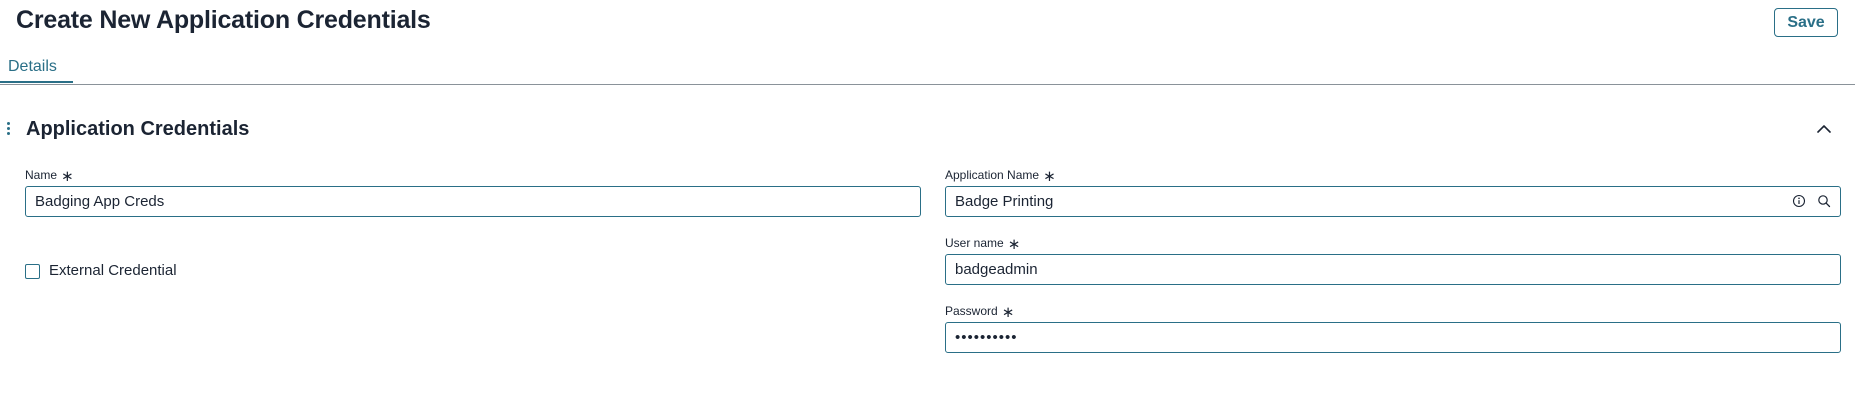 The width and height of the screenshot is (1855, 405). I want to click on name-label-text: Name, so click(41, 175).